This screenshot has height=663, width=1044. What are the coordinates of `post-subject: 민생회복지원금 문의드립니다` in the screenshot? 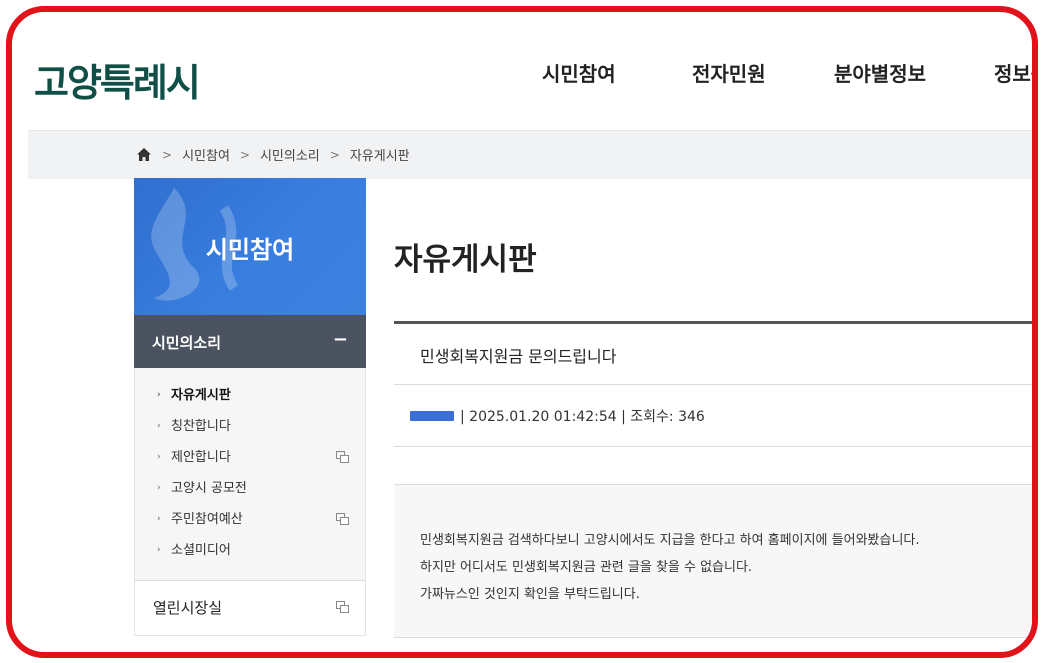 It's located at (518, 356).